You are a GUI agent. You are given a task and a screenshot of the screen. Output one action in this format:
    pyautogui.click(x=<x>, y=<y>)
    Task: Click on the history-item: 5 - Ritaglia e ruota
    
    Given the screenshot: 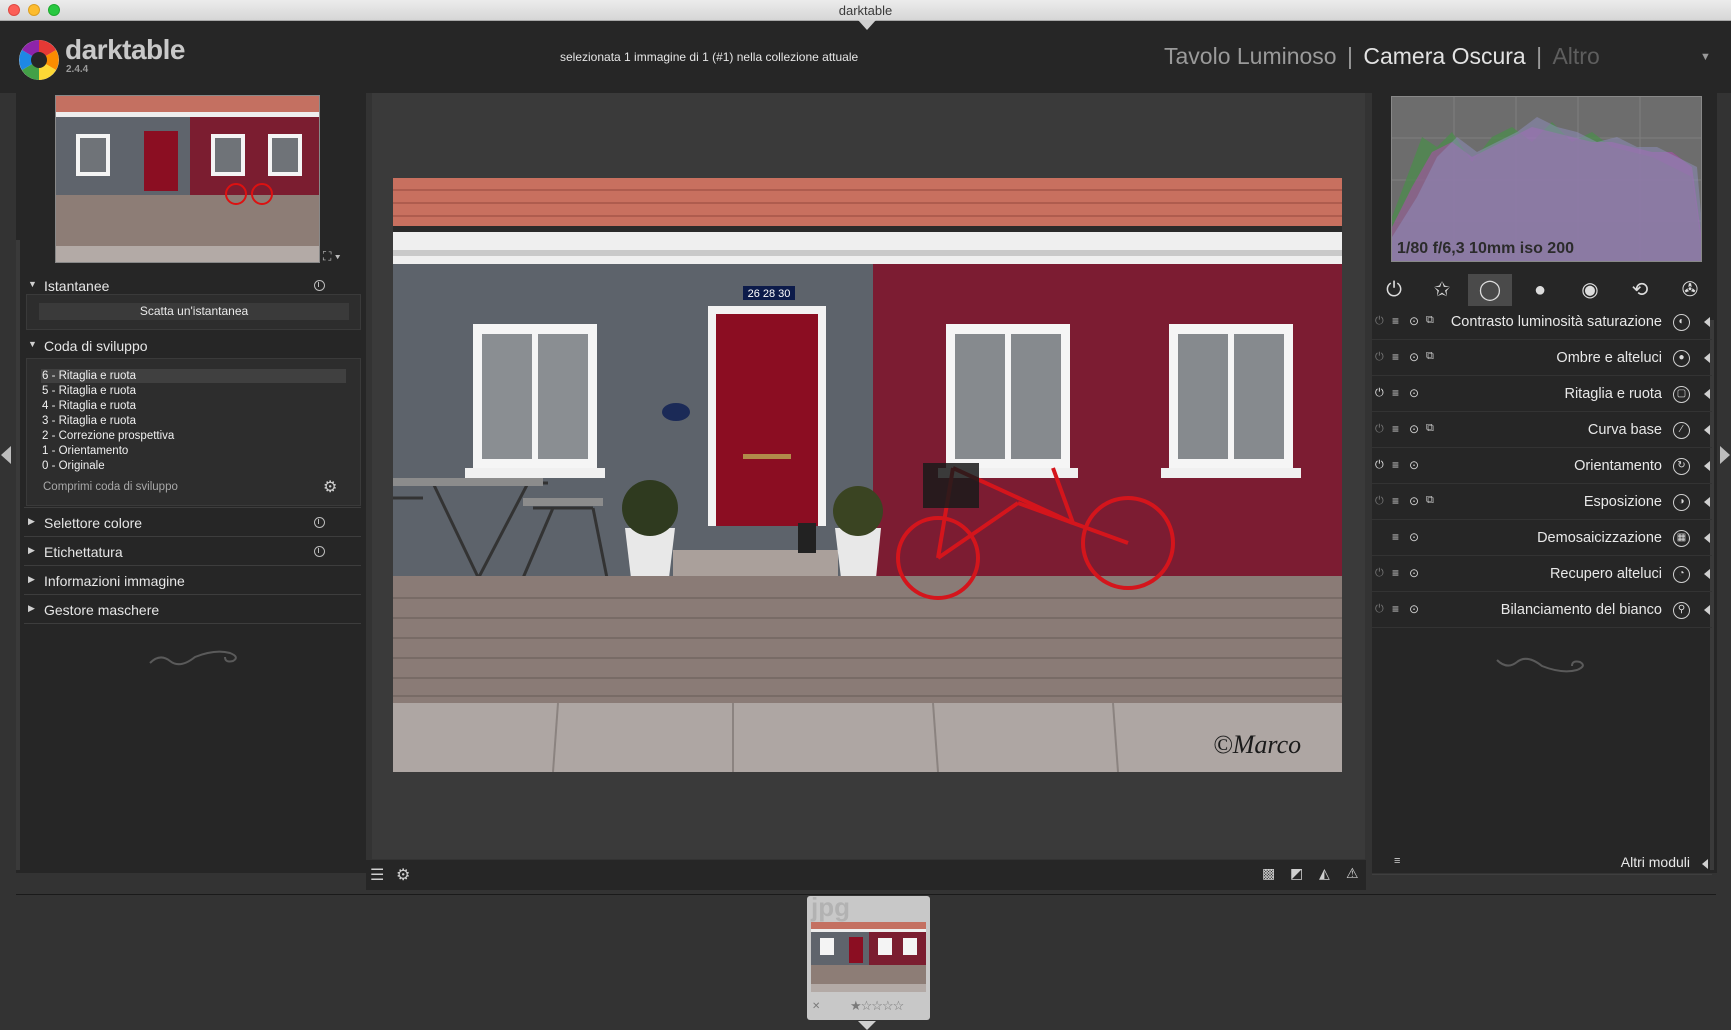 What is the action you would take?
    pyautogui.click(x=193, y=391)
    